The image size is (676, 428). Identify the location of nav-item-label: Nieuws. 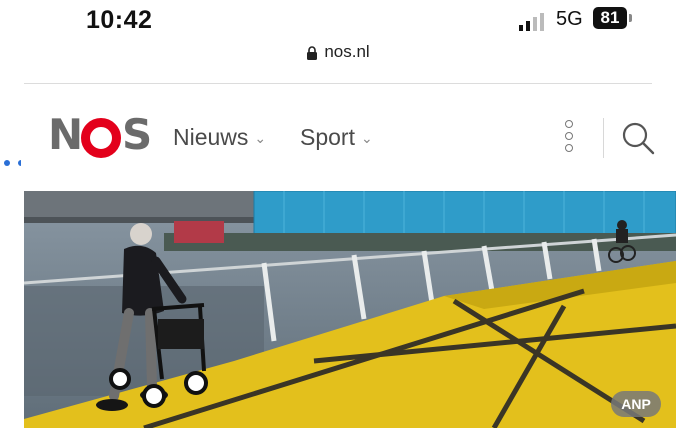
(211, 137).